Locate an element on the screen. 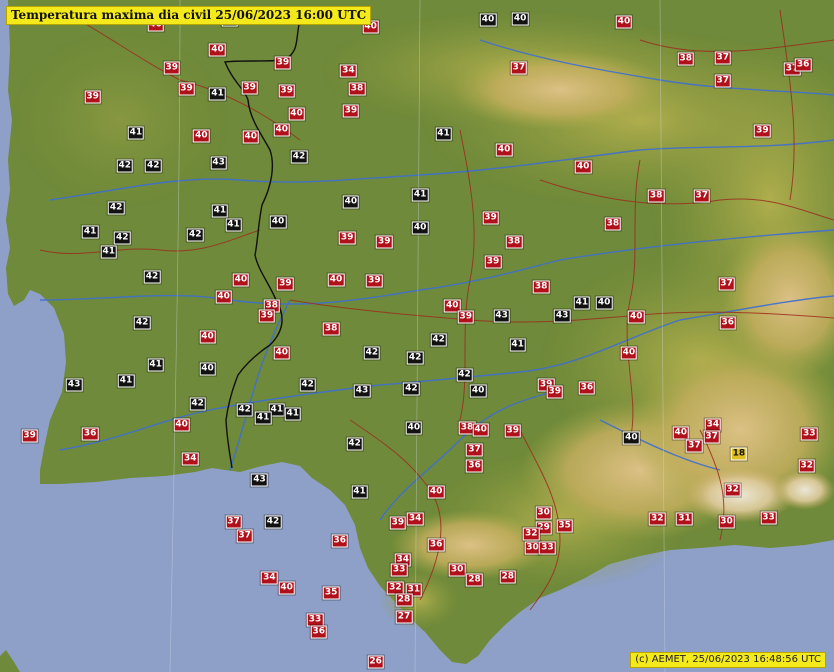 The width and height of the screenshot is (834, 672). temperature-label: 28 is located at coordinates (404, 600).